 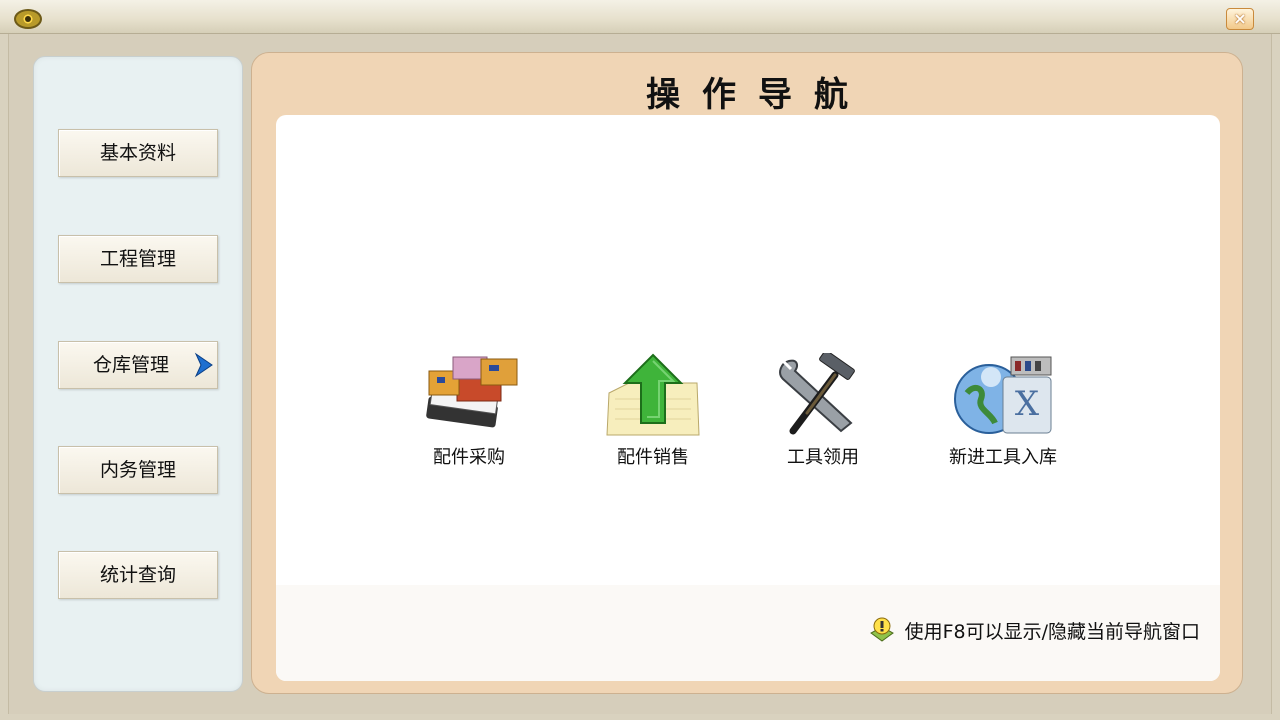 What do you see at coordinates (1003, 395) in the screenshot?
I see `globe-x-icon: X` at bounding box center [1003, 395].